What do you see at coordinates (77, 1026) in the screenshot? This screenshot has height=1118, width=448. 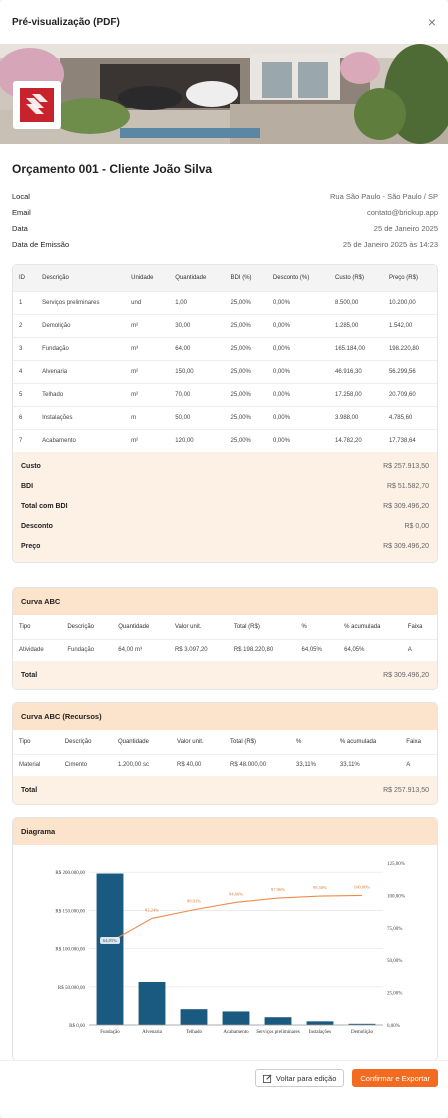 I see `y-tick-label: R$ 0,00` at bounding box center [77, 1026].